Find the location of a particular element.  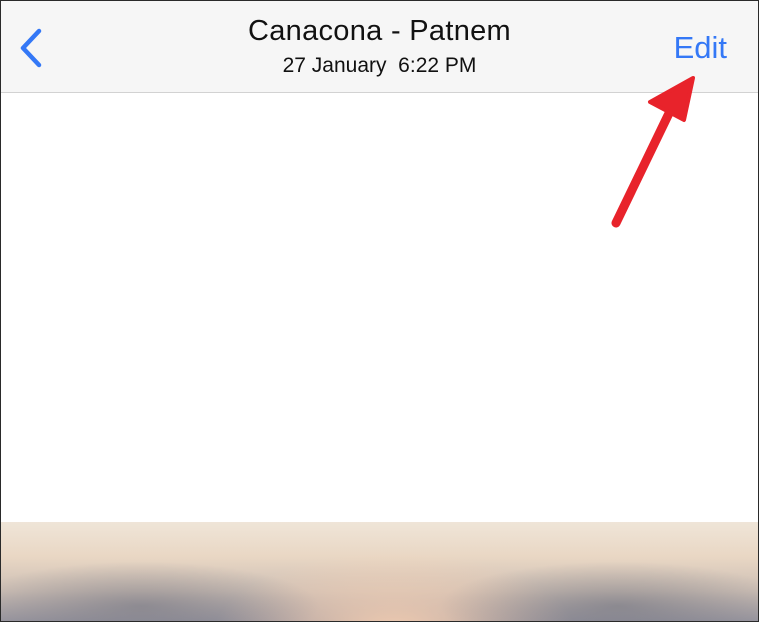

edit-button: Edit is located at coordinates (700, 48).